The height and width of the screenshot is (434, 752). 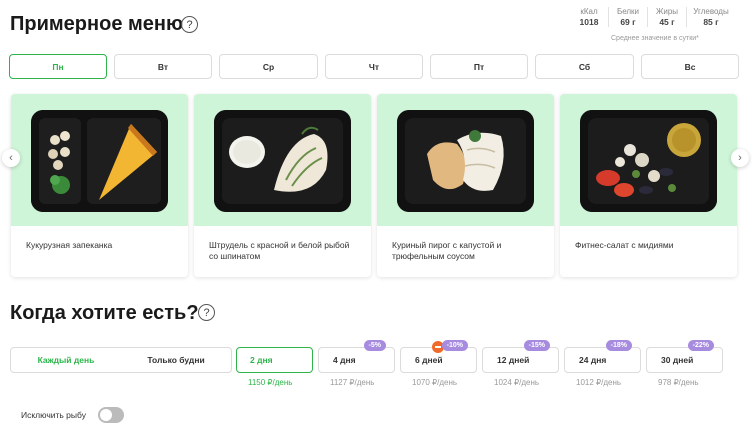 What do you see at coordinates (584, 66) in the screenshot?
I see `tab-day-sat: Сб` at bounding box center [584, 66].